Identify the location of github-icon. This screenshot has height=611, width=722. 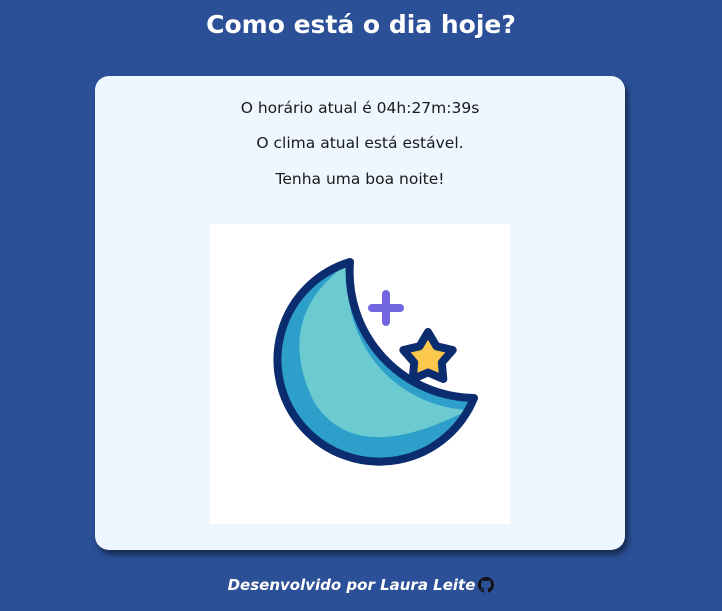
(486, 585).